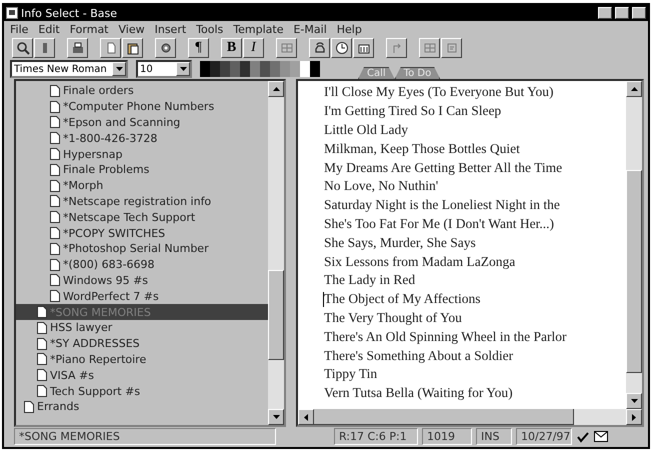  Describe the element at coordinates (142, 248) in the screenshot. I see `tree-item: *Photoshop Serial Number` at that location.